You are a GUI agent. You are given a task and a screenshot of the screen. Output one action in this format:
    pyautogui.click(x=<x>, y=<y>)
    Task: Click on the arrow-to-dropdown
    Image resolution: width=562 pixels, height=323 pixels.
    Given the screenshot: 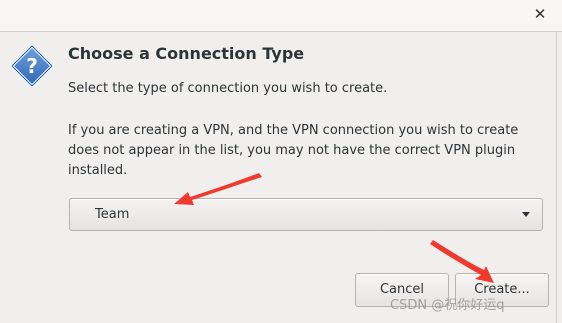 What is the action you would take?
    pyautogui.click(x=218, y=189)
    